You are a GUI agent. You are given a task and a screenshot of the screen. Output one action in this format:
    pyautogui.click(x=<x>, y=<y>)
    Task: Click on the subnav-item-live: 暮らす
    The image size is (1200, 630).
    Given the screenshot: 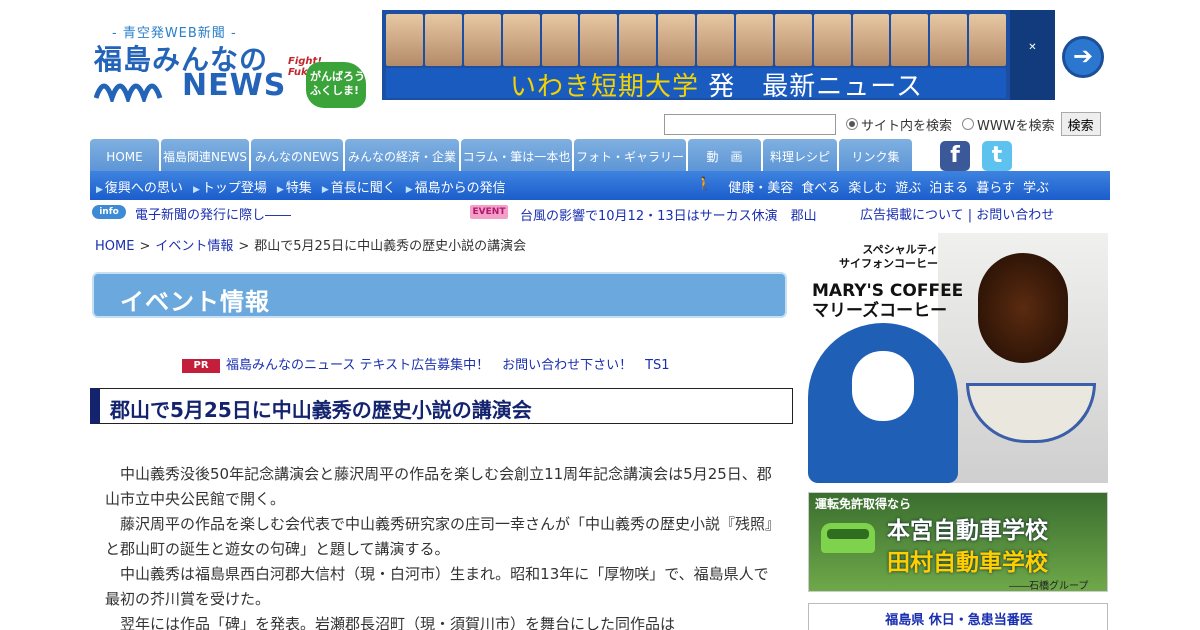 What is the action you would take?
    pyautogui.click(x=995, y=186)
    